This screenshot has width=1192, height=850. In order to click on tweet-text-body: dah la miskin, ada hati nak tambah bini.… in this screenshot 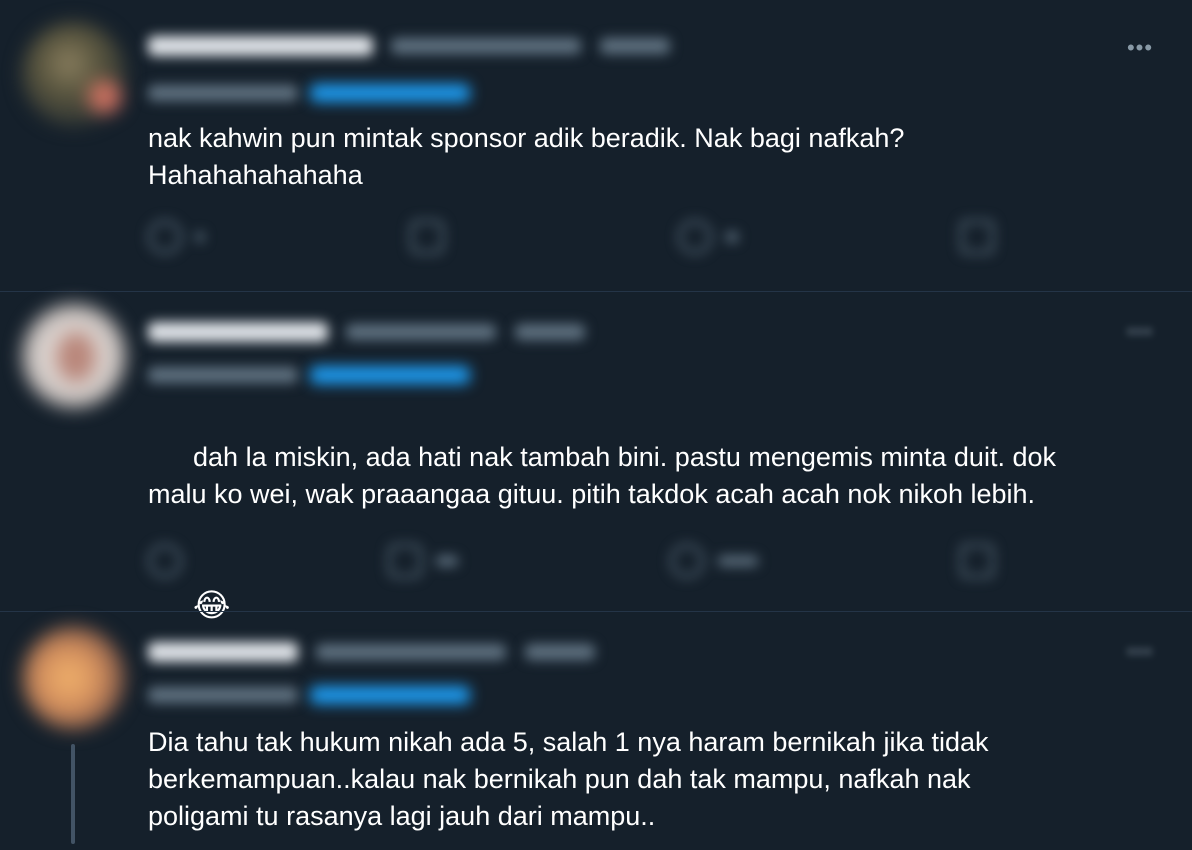, I will do `click(602, 475)`.